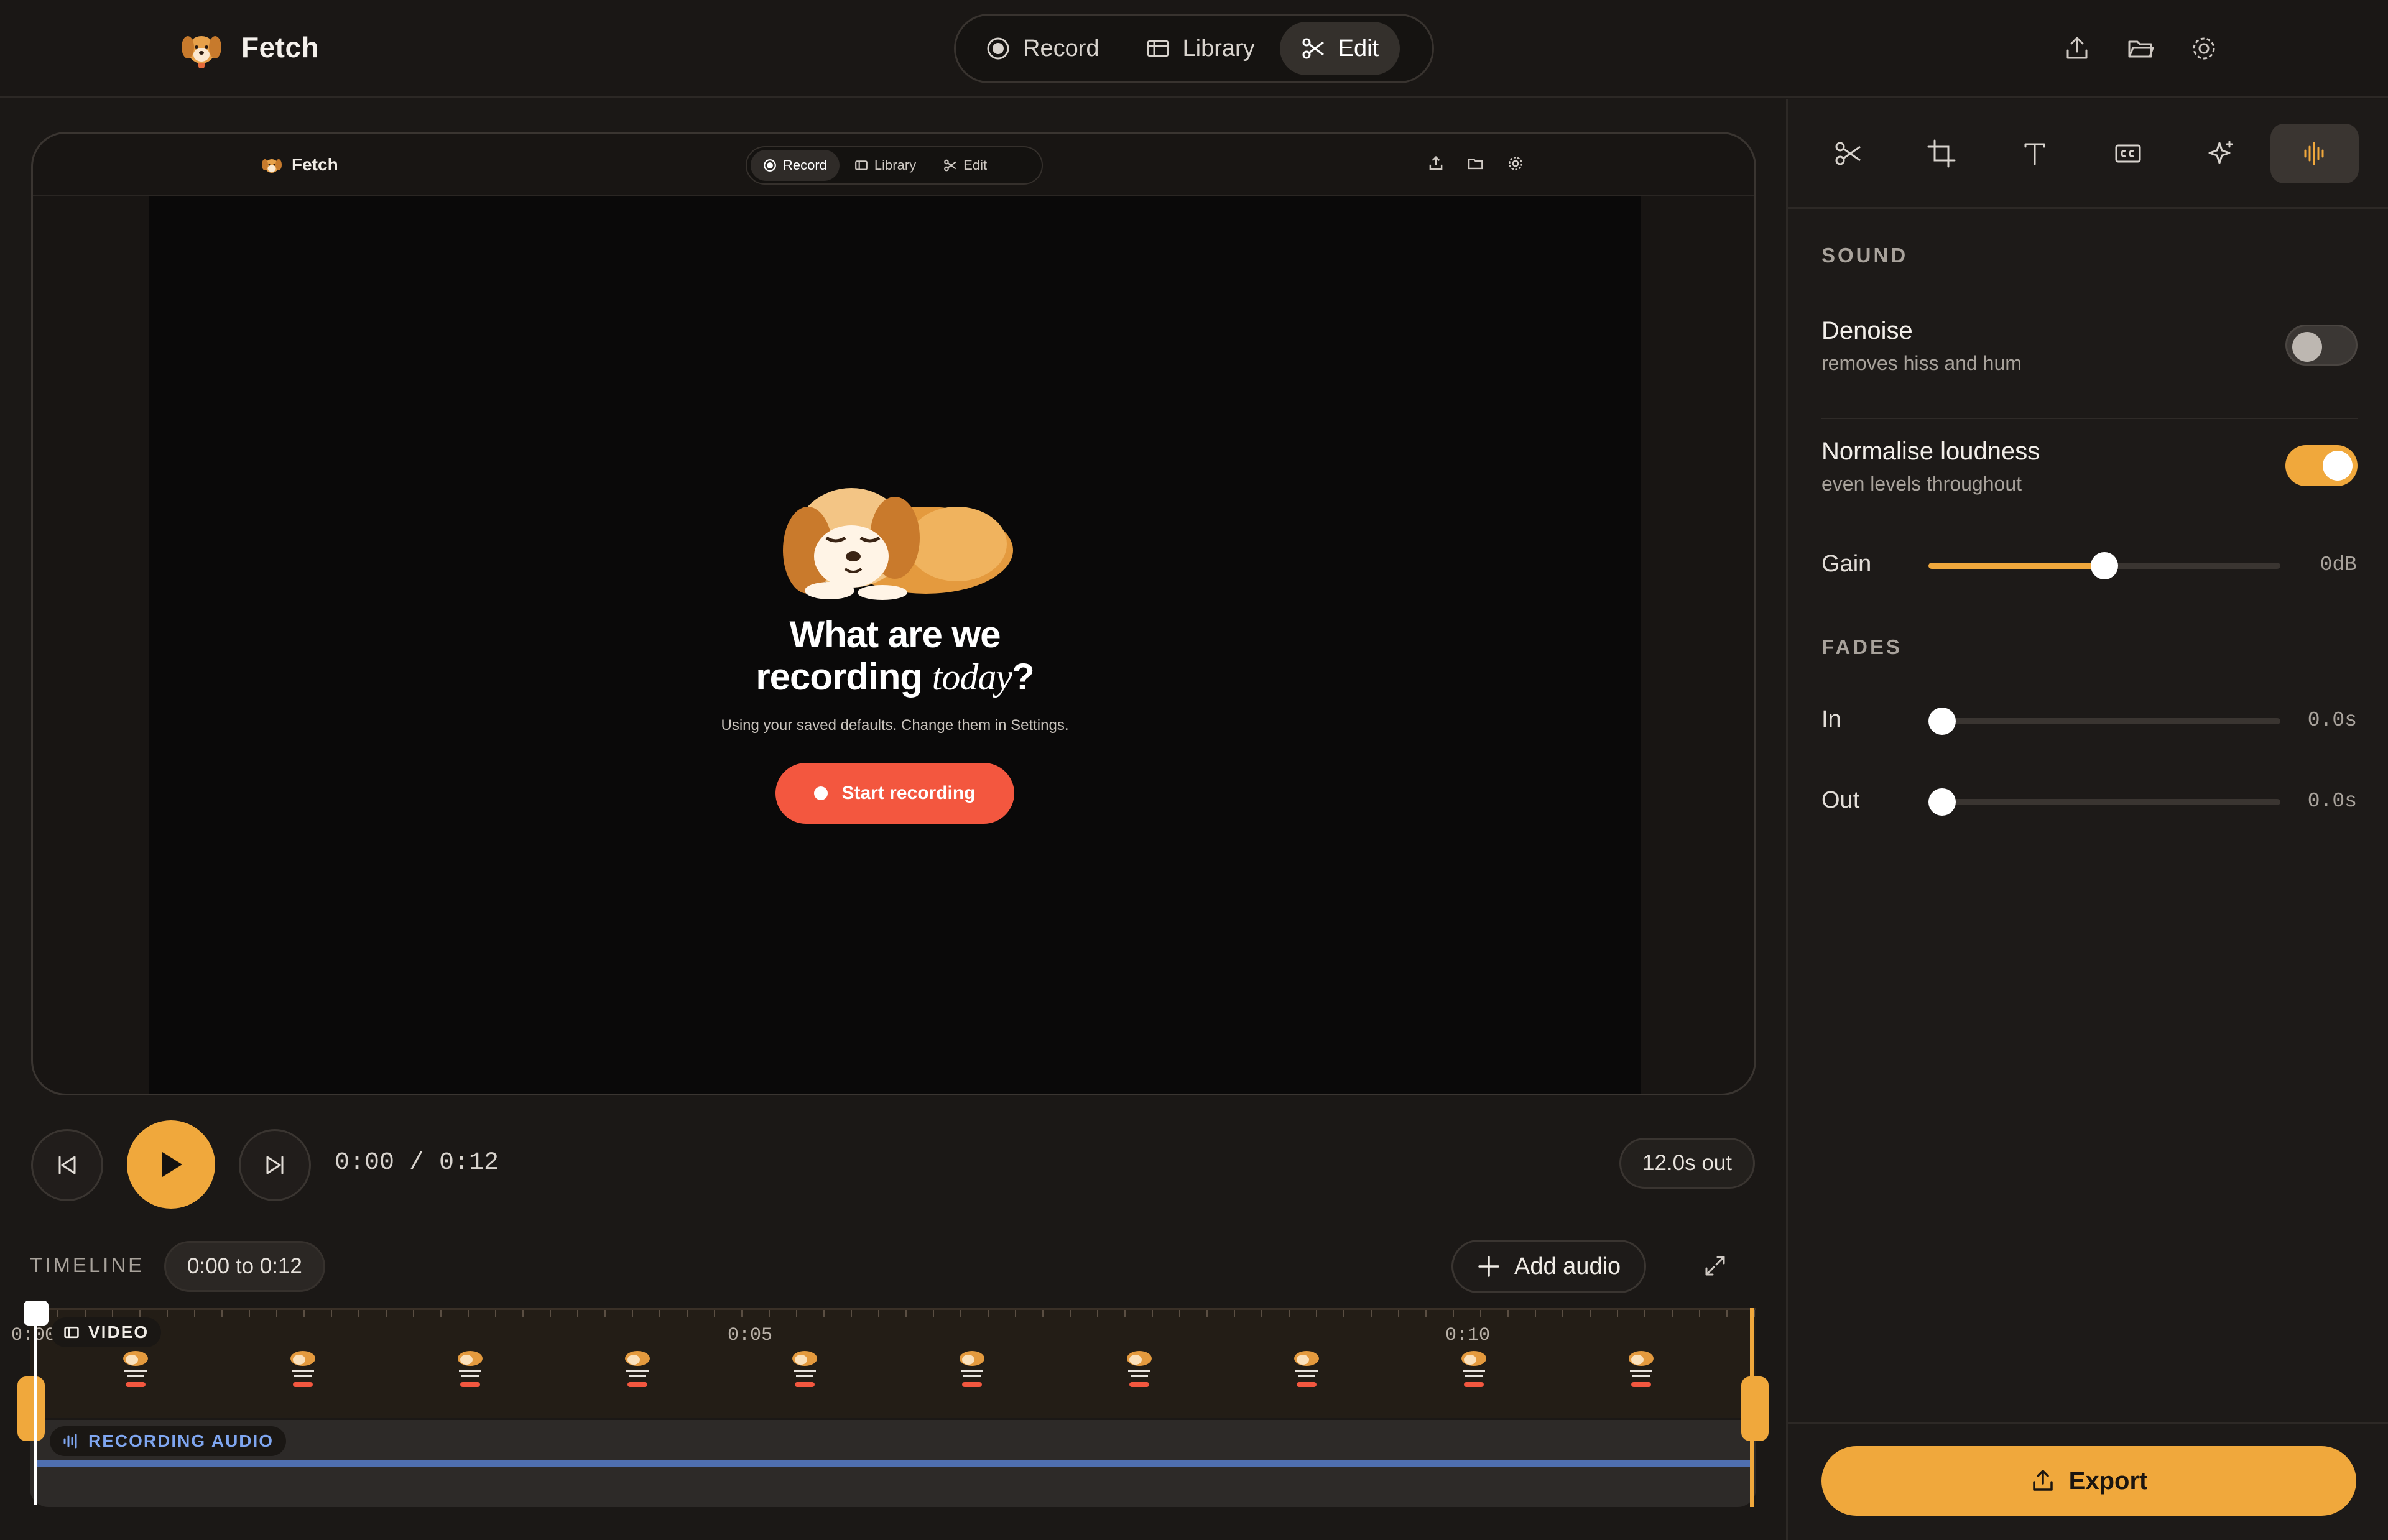 This screenshot has height=1540, width=2388. What do you see at coordinates (1755, 1408) in the screenshot?
I see `trim-end-handle` at bounding box center [1755, 1408].